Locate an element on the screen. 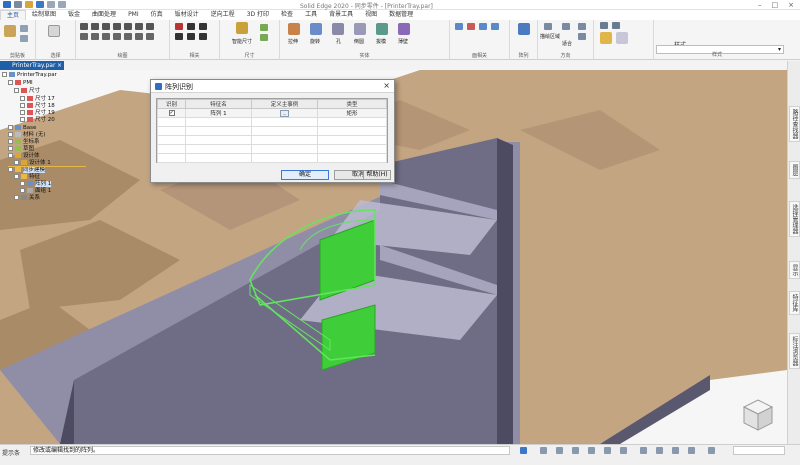 The width and height of the screenshot is (800, 465). tree-item-face-set: 面组 1 is located at coordinates (35, 191).